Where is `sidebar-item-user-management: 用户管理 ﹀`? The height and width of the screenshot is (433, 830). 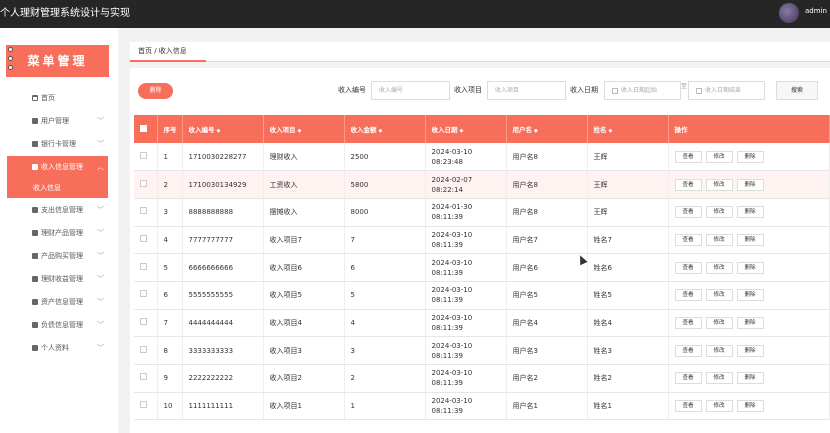
sidebar-item-user-management: 用户管理 ﹀ is located at coordinates (57, 121).